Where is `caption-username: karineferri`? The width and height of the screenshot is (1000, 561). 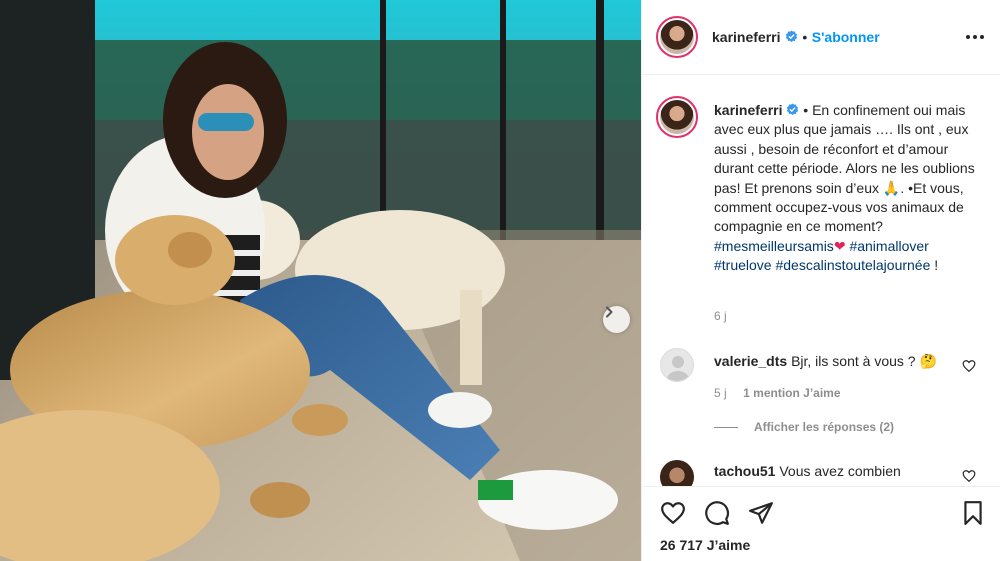
caption-username: karineferri is located at coordinates (748, 110).